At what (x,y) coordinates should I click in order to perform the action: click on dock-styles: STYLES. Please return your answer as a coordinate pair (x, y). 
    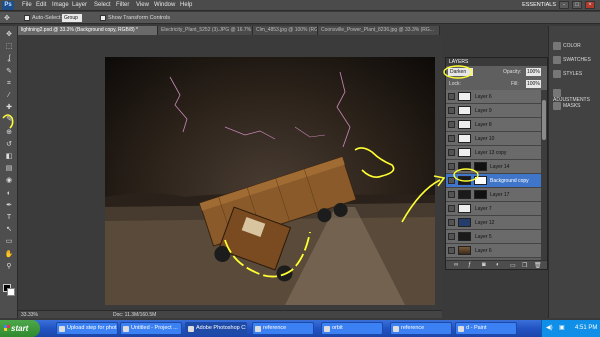
    Looking at the image, I should click on (576, 76).